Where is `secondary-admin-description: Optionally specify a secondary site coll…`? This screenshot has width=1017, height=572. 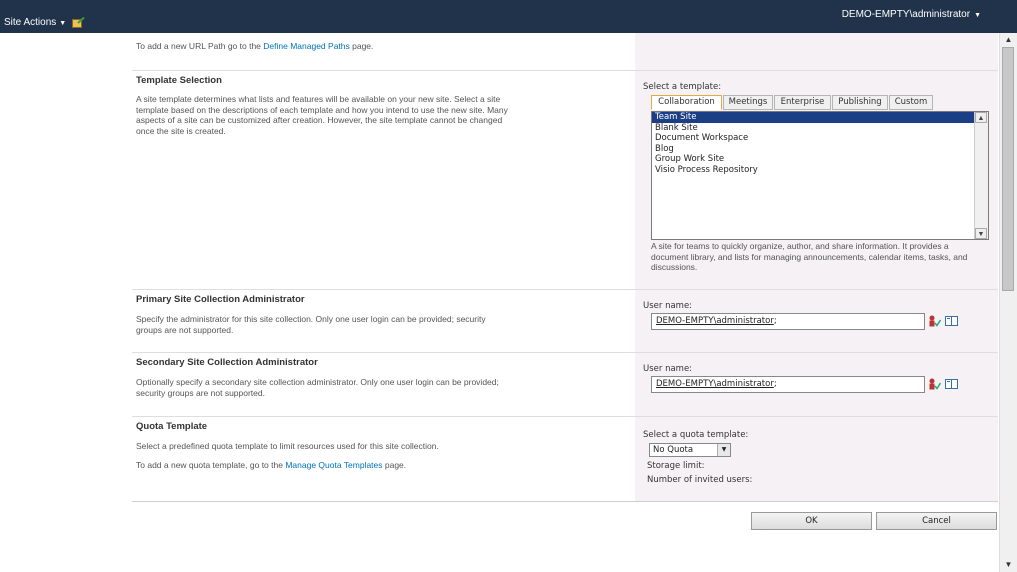
secondary-admin-description: Optionally specify a secondary site coll… is located at coordinates (317, 387).